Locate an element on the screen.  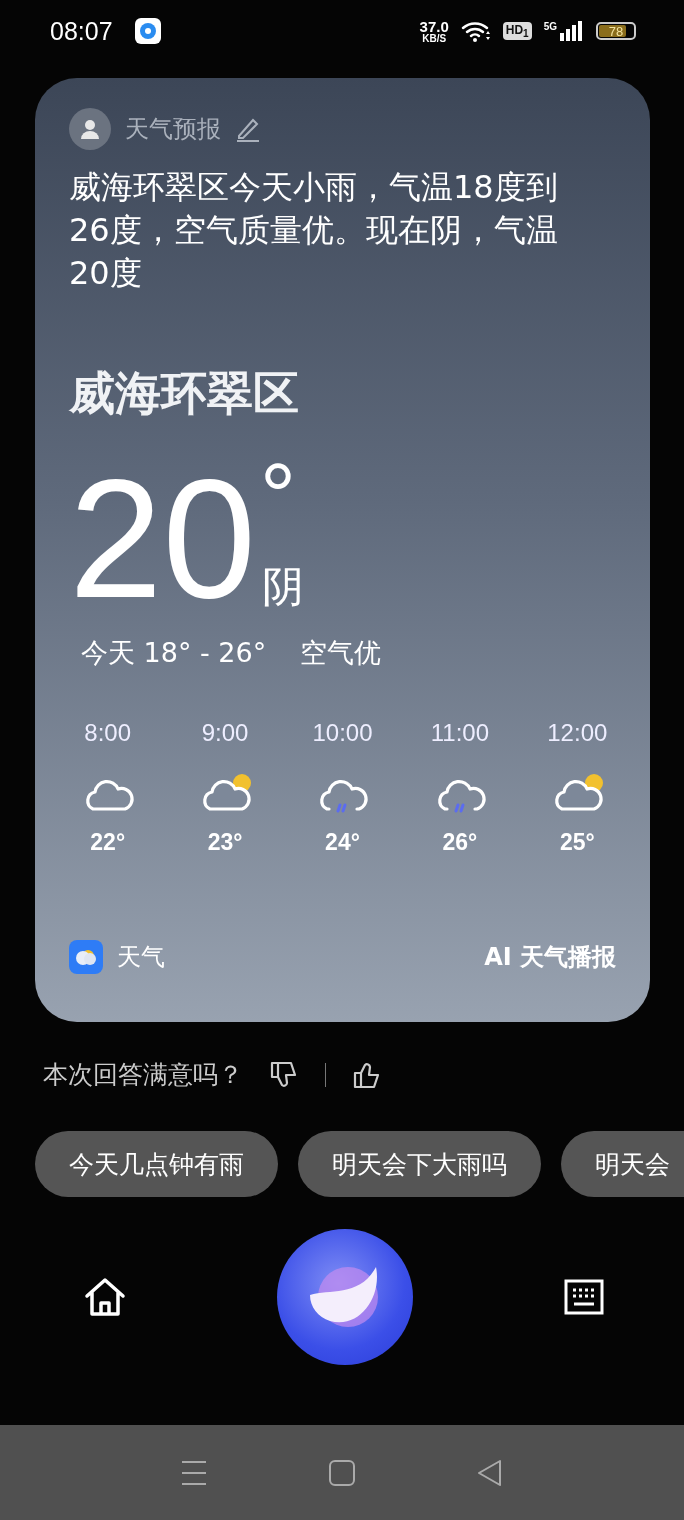
network-speed: 37.0 KB/S is located at coordinates (434, 31).